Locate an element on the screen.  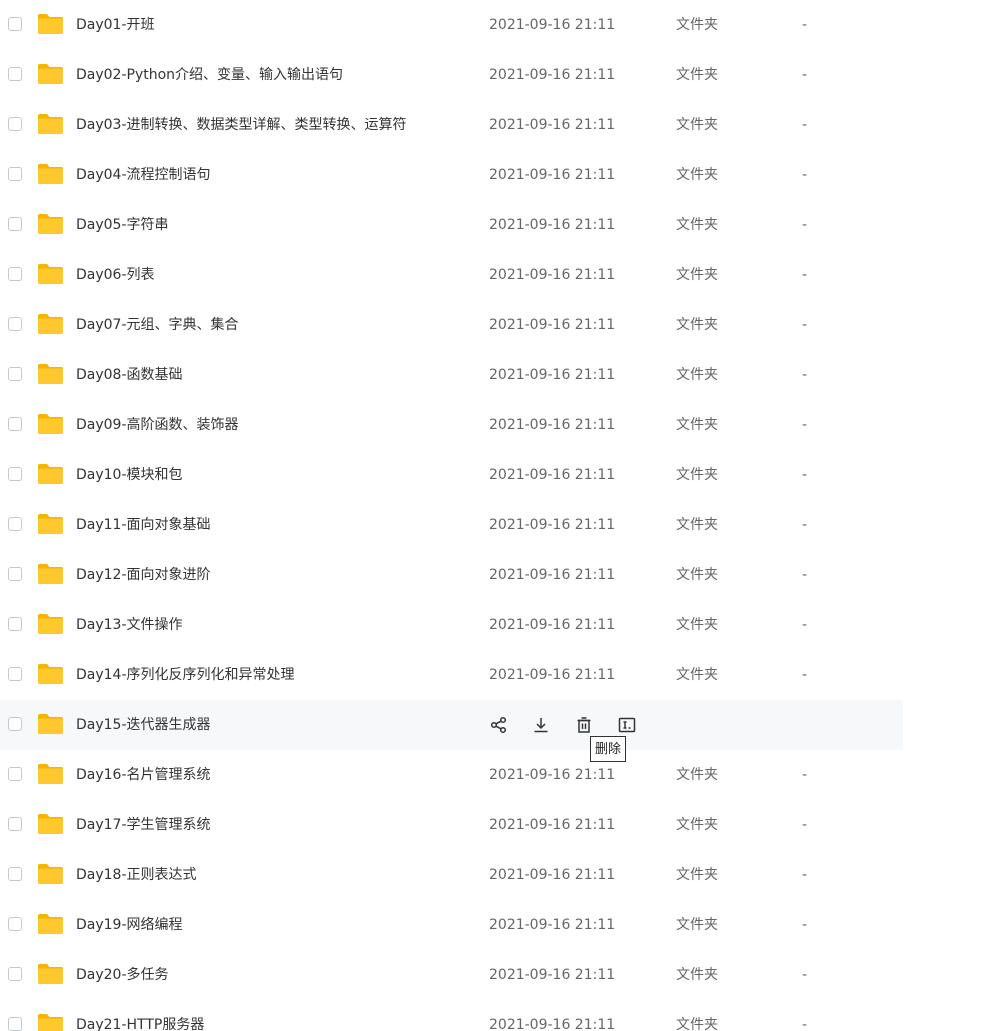
table-row: Day11-面向对象基础 2021-09-16 21:11 文件夹 - is located at coordinates (451, 525).